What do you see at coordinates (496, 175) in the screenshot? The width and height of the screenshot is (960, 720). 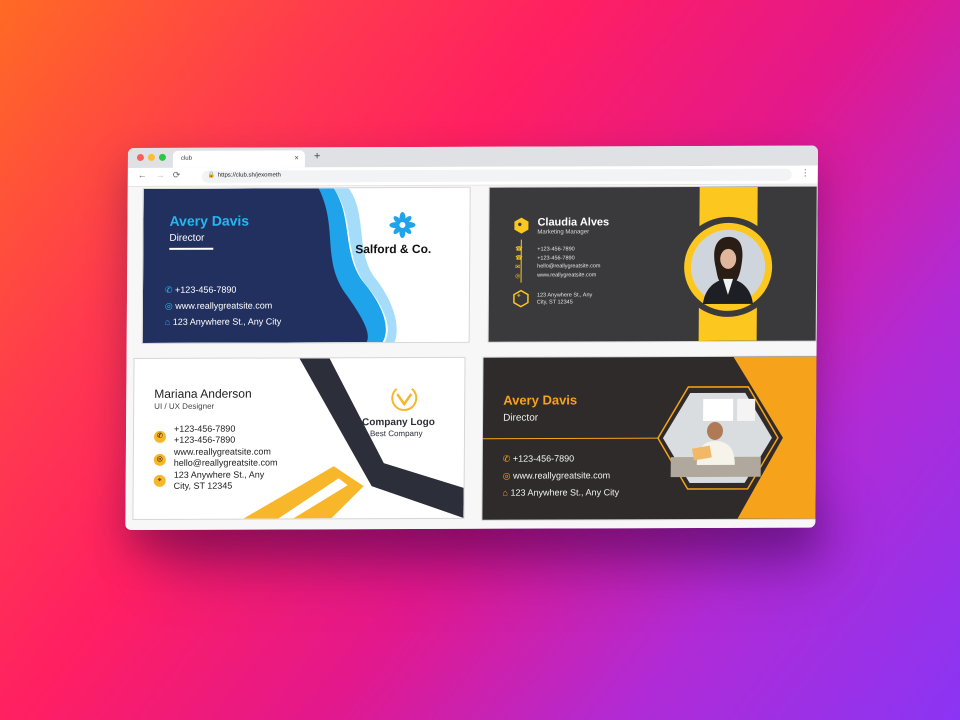 I see `address-bar: 🔒 https://club.sh/jexometh` at bounding box center [496, 175].